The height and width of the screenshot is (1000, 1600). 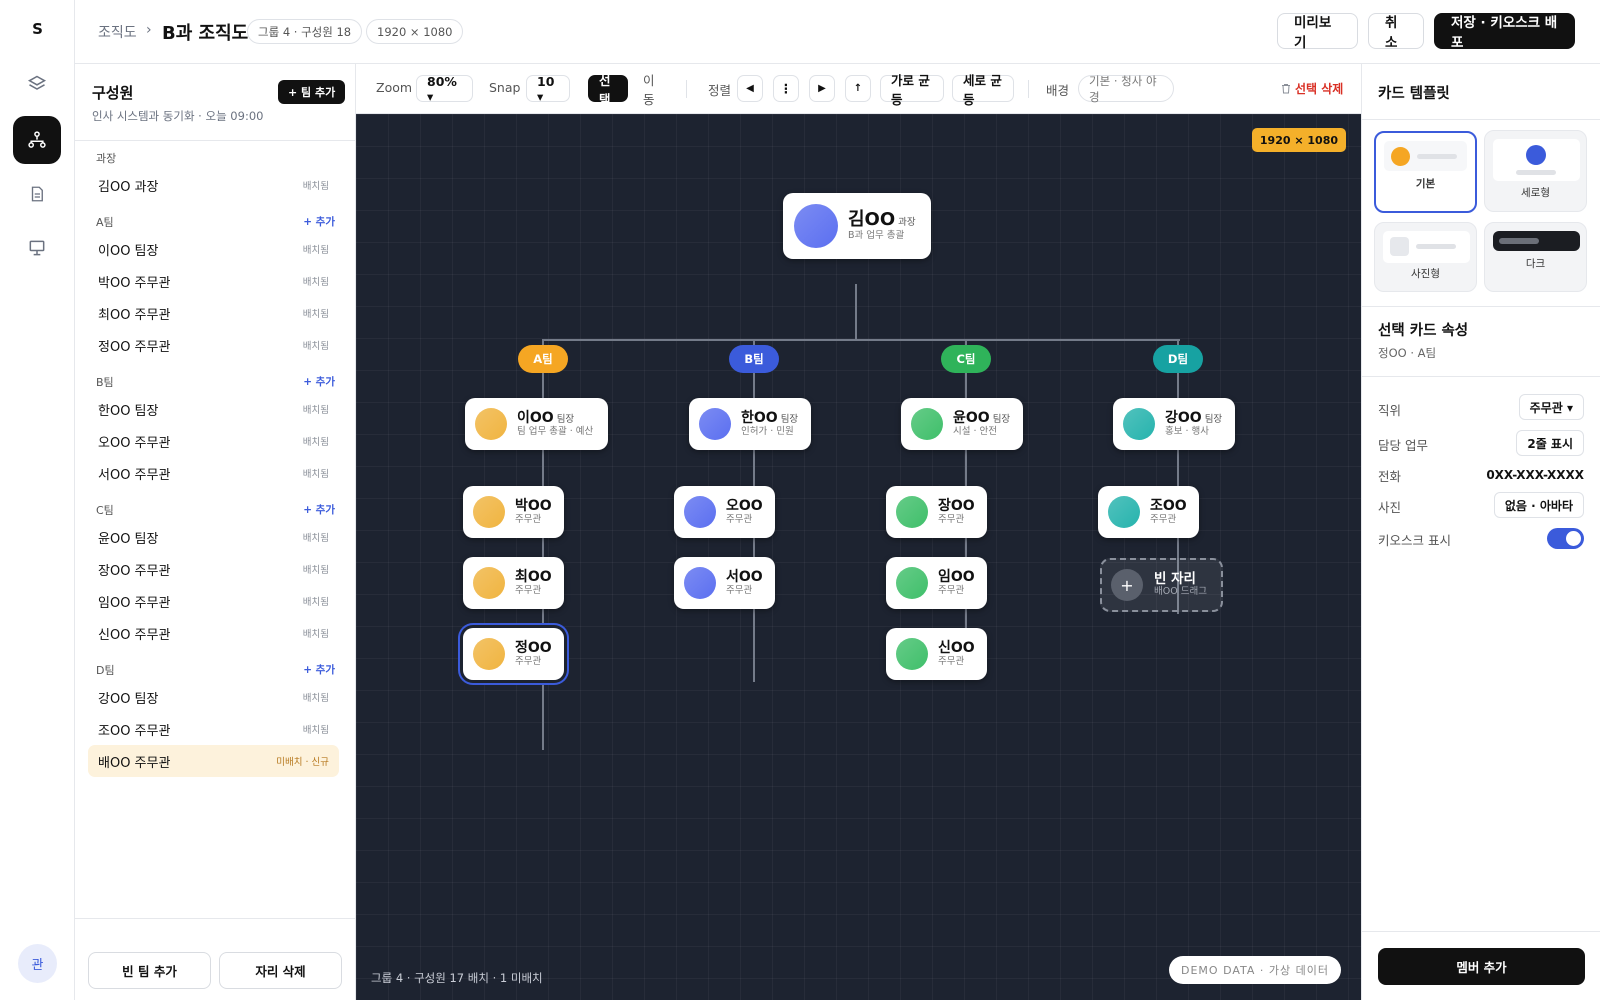 What do you see at coordinates (1550, 443) in the screenshot?
I see `duty-display-select: 2줄 표시` at bounding box center [1550, 443].